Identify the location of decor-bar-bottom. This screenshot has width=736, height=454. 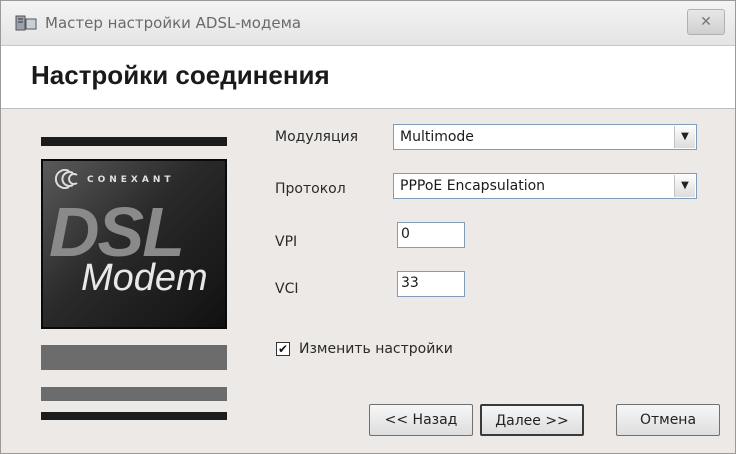
(134, 416).